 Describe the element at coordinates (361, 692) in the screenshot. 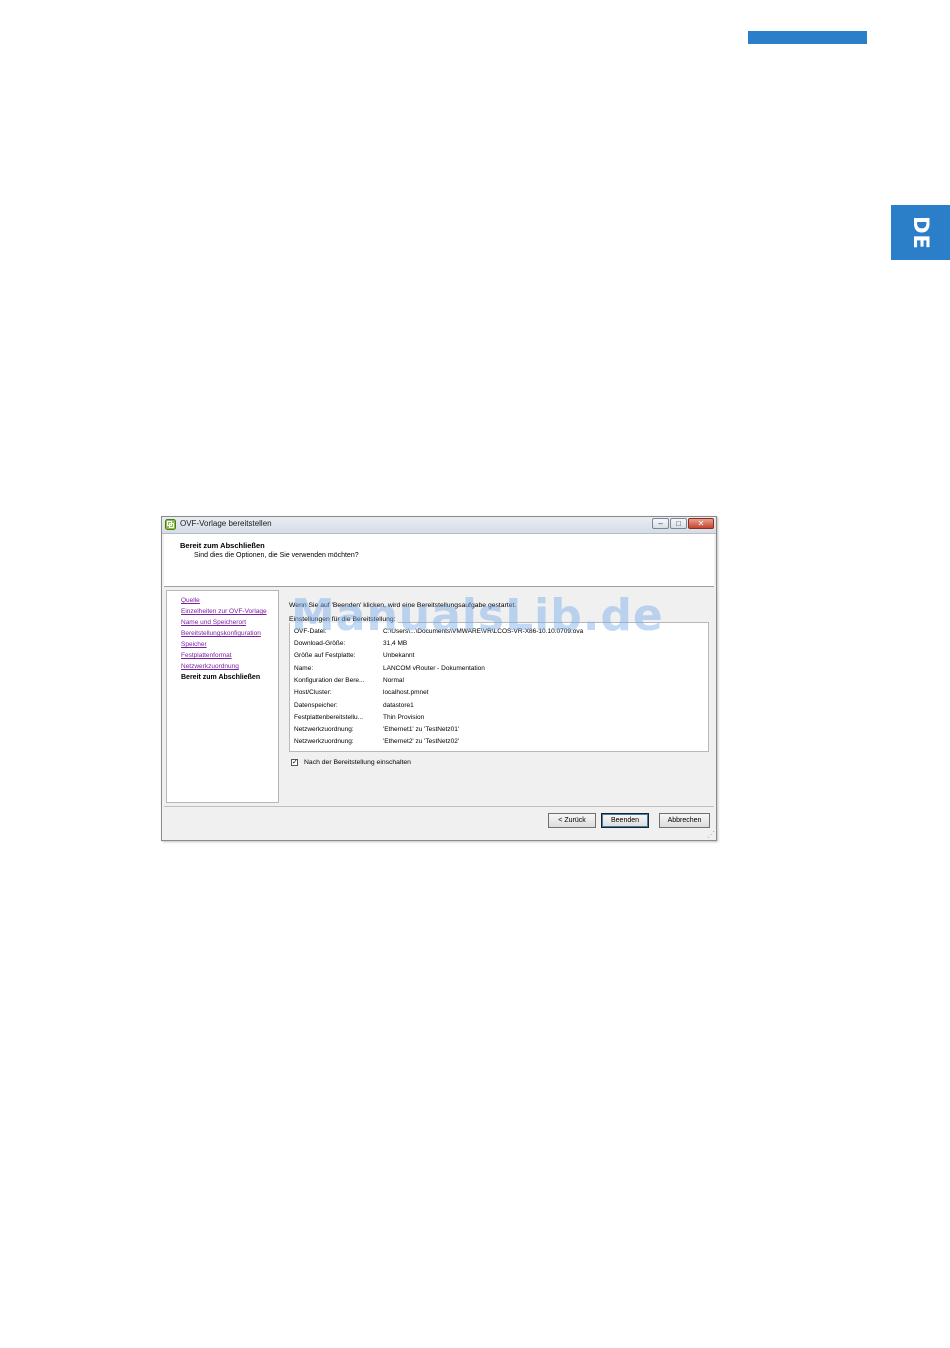

I see `settings-row: Host/Cluster: localhost.pmnet` at that location.